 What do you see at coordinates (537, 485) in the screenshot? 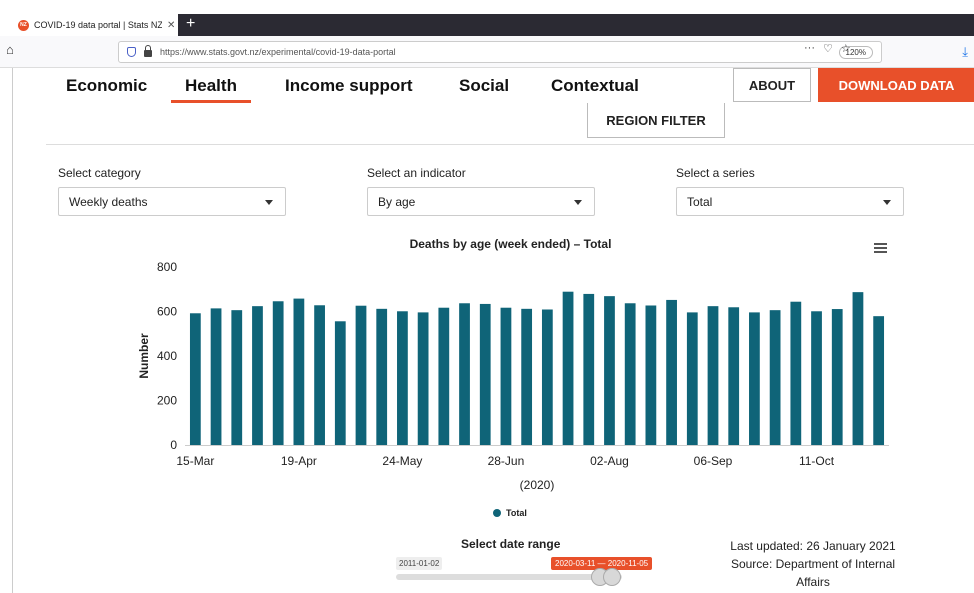
I see `x-axis-label: (2020)` at bounding box center [537, 485].